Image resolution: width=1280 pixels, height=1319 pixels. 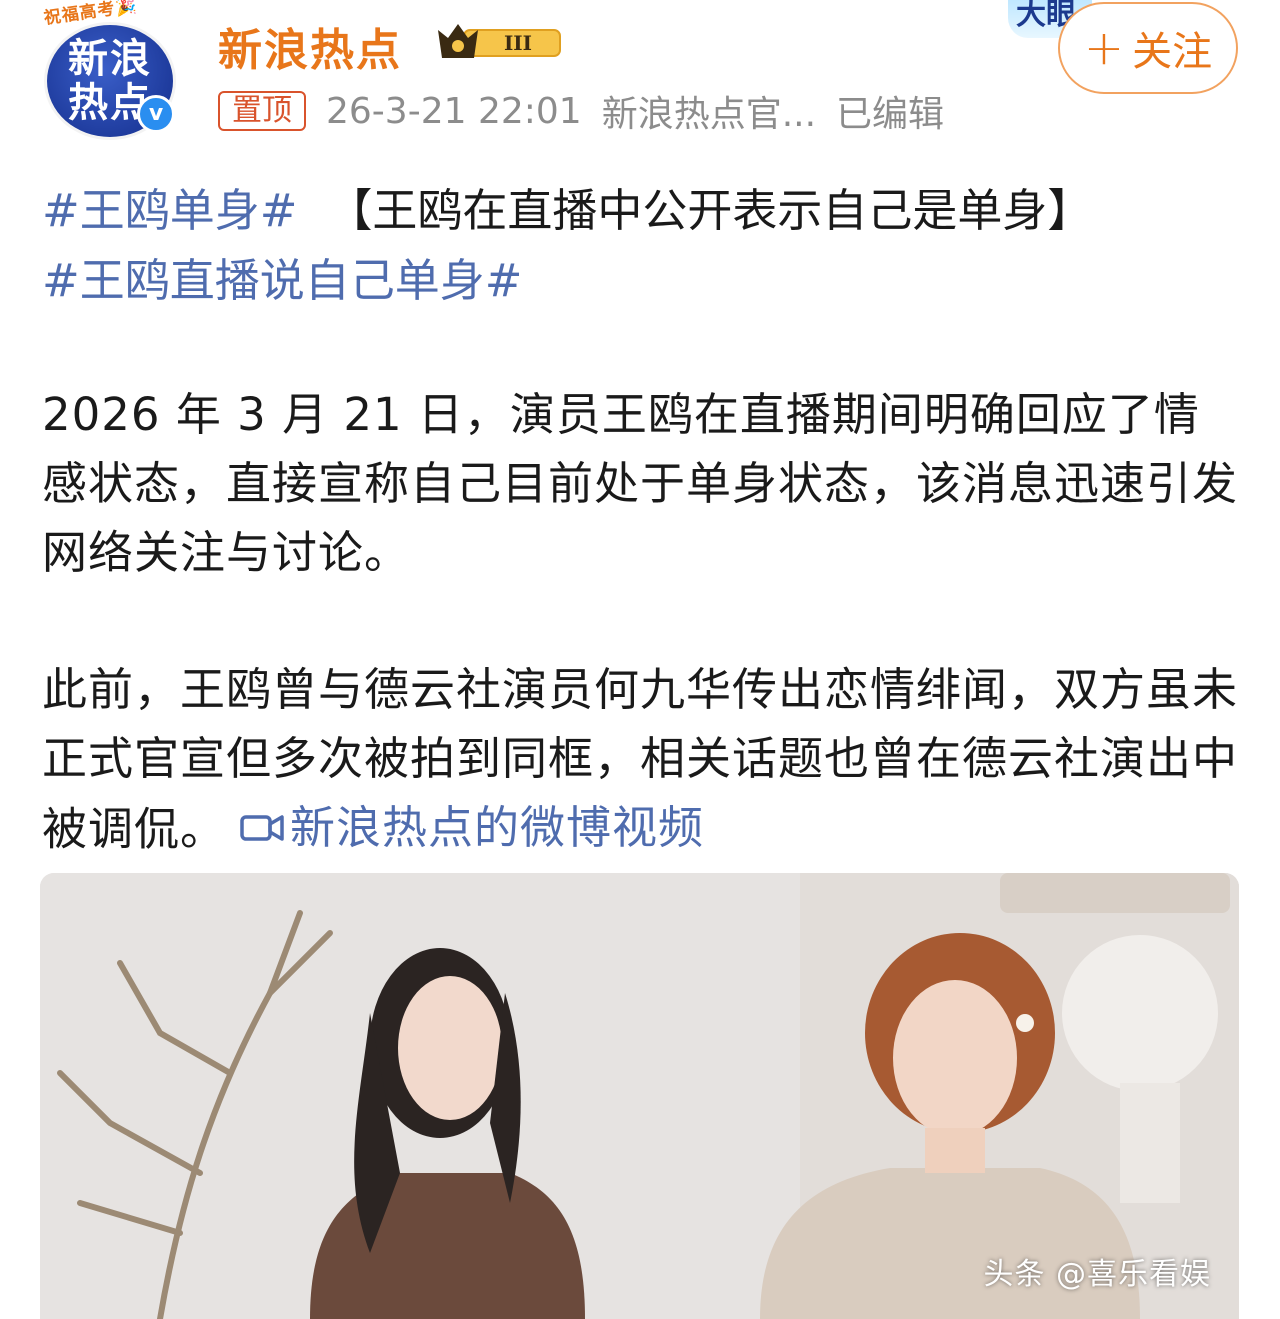 I want to click on verified-icon: v, so click(x=156, y=114).